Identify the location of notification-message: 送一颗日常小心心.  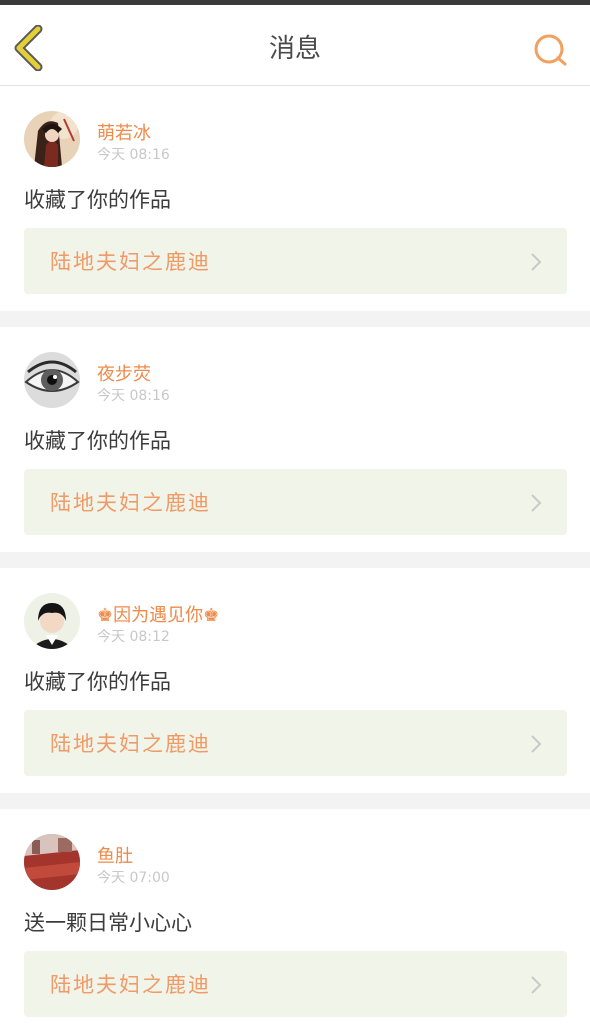
(108, 923).